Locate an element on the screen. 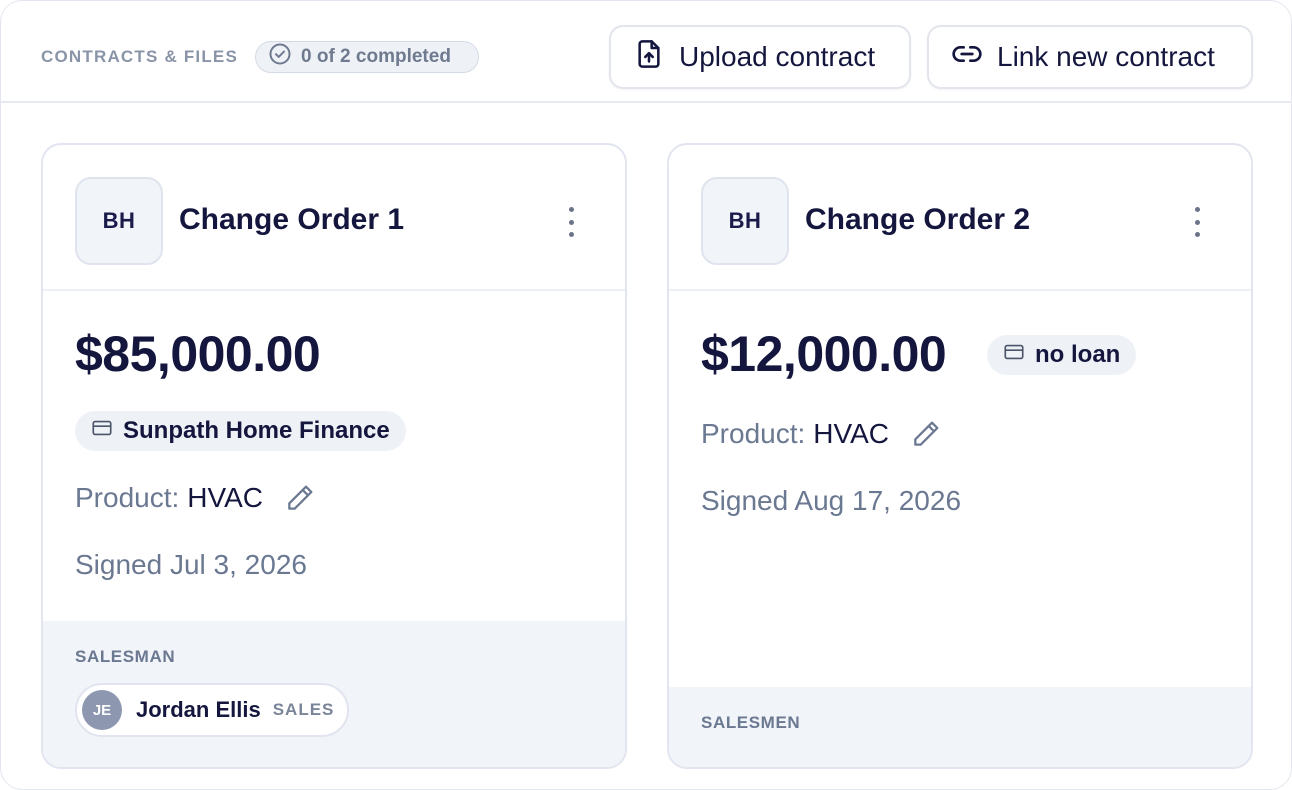  loan-chip-label: no loan is located at coordinates (1078, 354).